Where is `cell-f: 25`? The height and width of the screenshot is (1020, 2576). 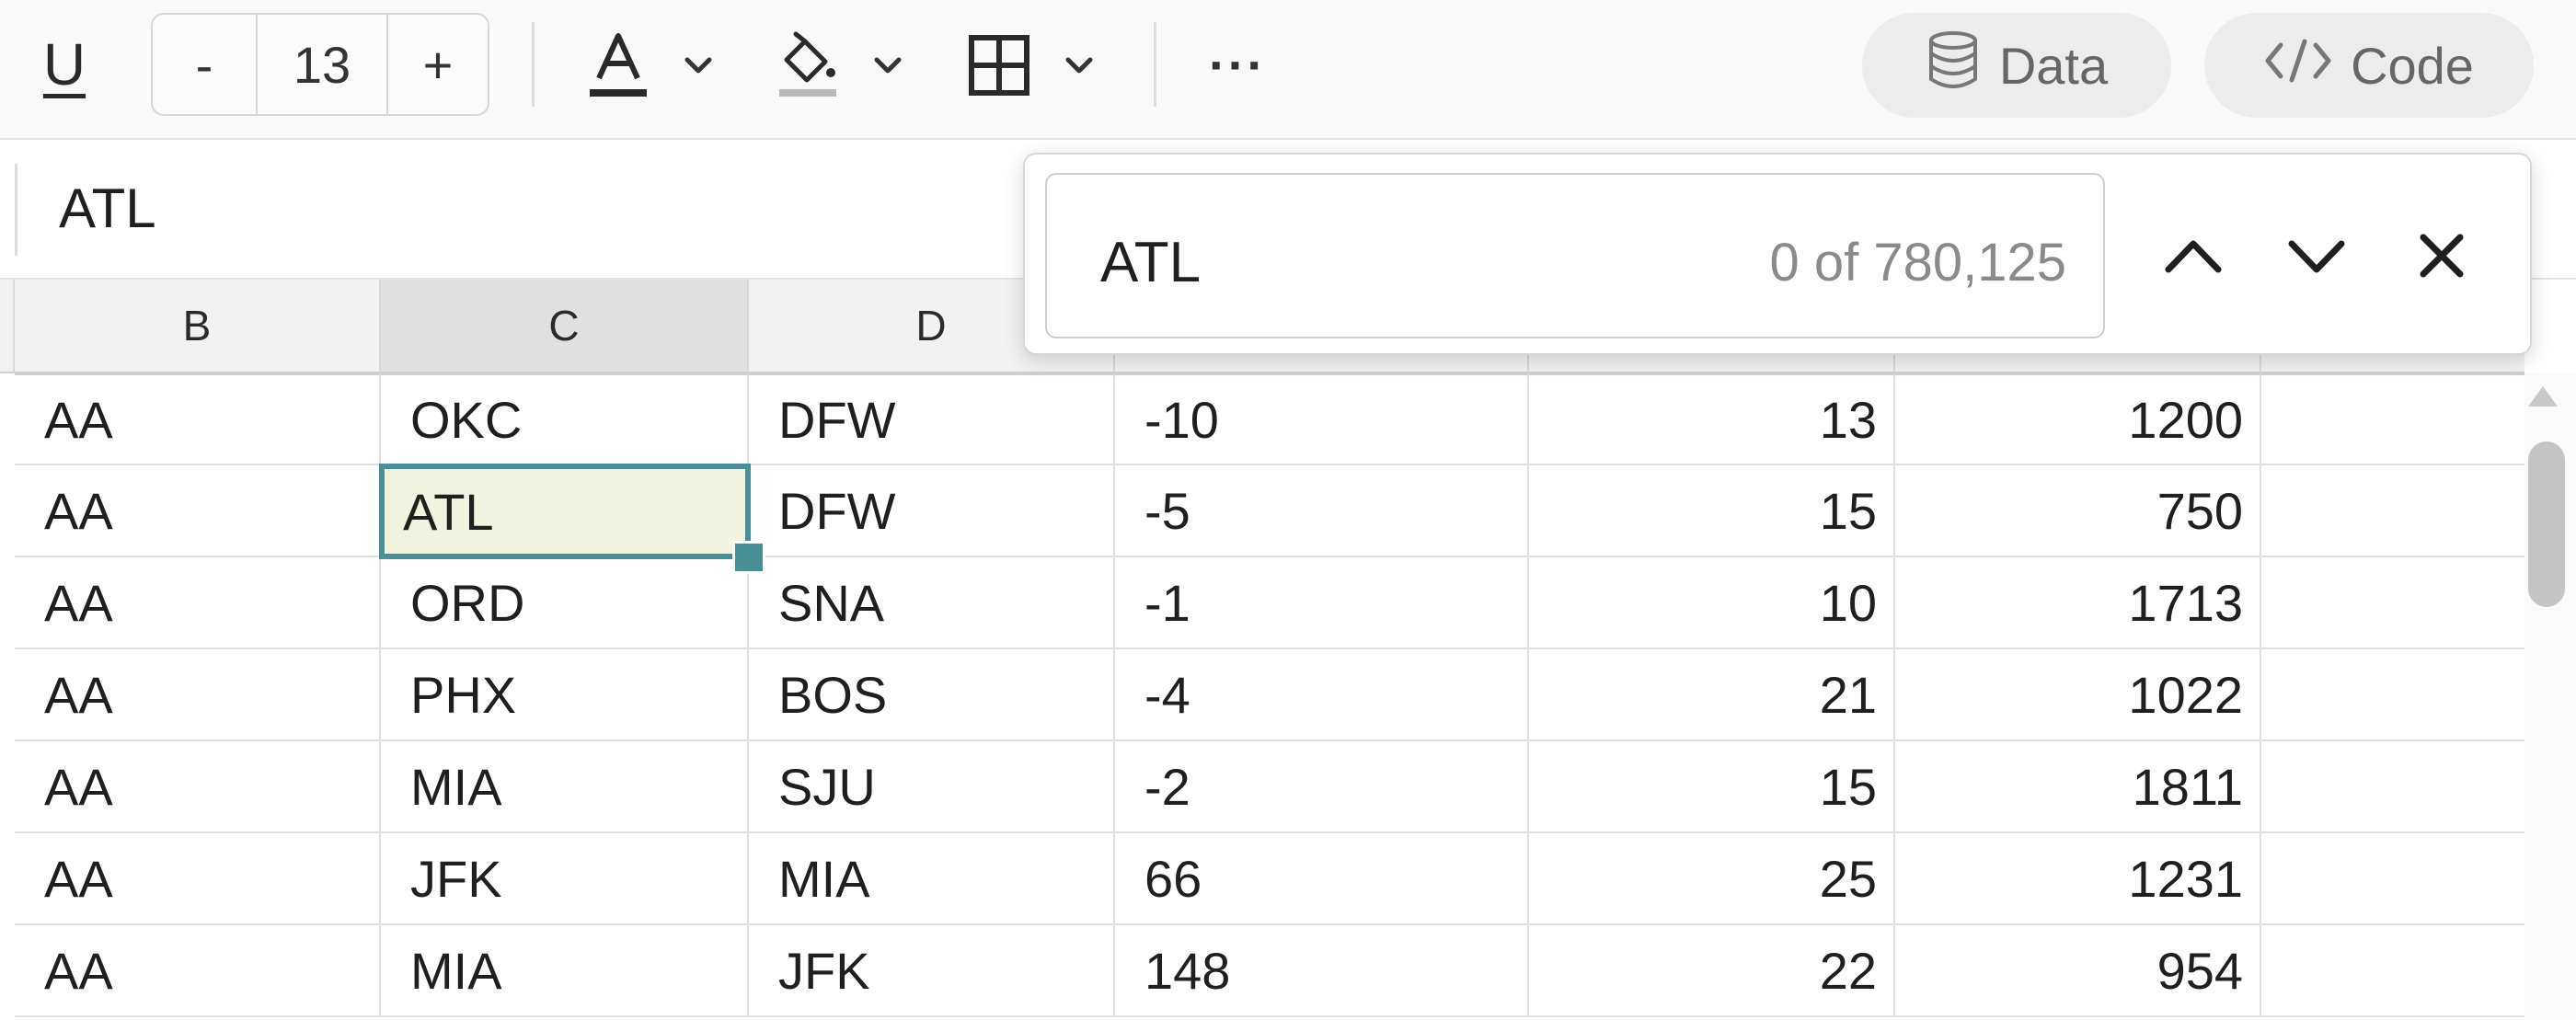 cell-f: 25 is located at coordinates (1712, 879).